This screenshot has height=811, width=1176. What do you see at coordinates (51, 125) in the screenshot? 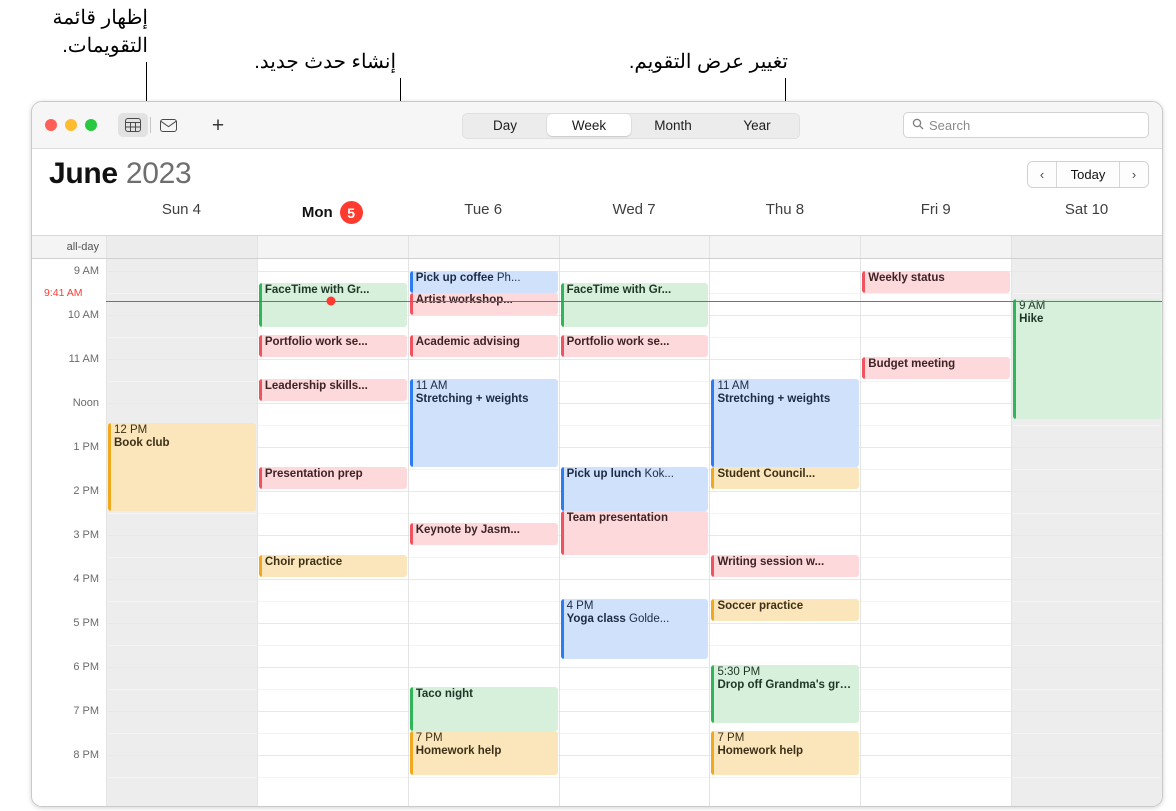
I see `close-button` at bounding box center [51, 125].